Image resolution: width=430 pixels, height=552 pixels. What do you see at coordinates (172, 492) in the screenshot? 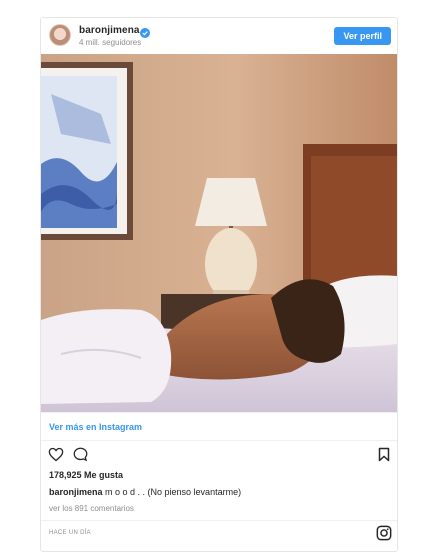
I see `caption-text: m o o d . . (No pienso levantarme)` at bounding box center [172, 492].